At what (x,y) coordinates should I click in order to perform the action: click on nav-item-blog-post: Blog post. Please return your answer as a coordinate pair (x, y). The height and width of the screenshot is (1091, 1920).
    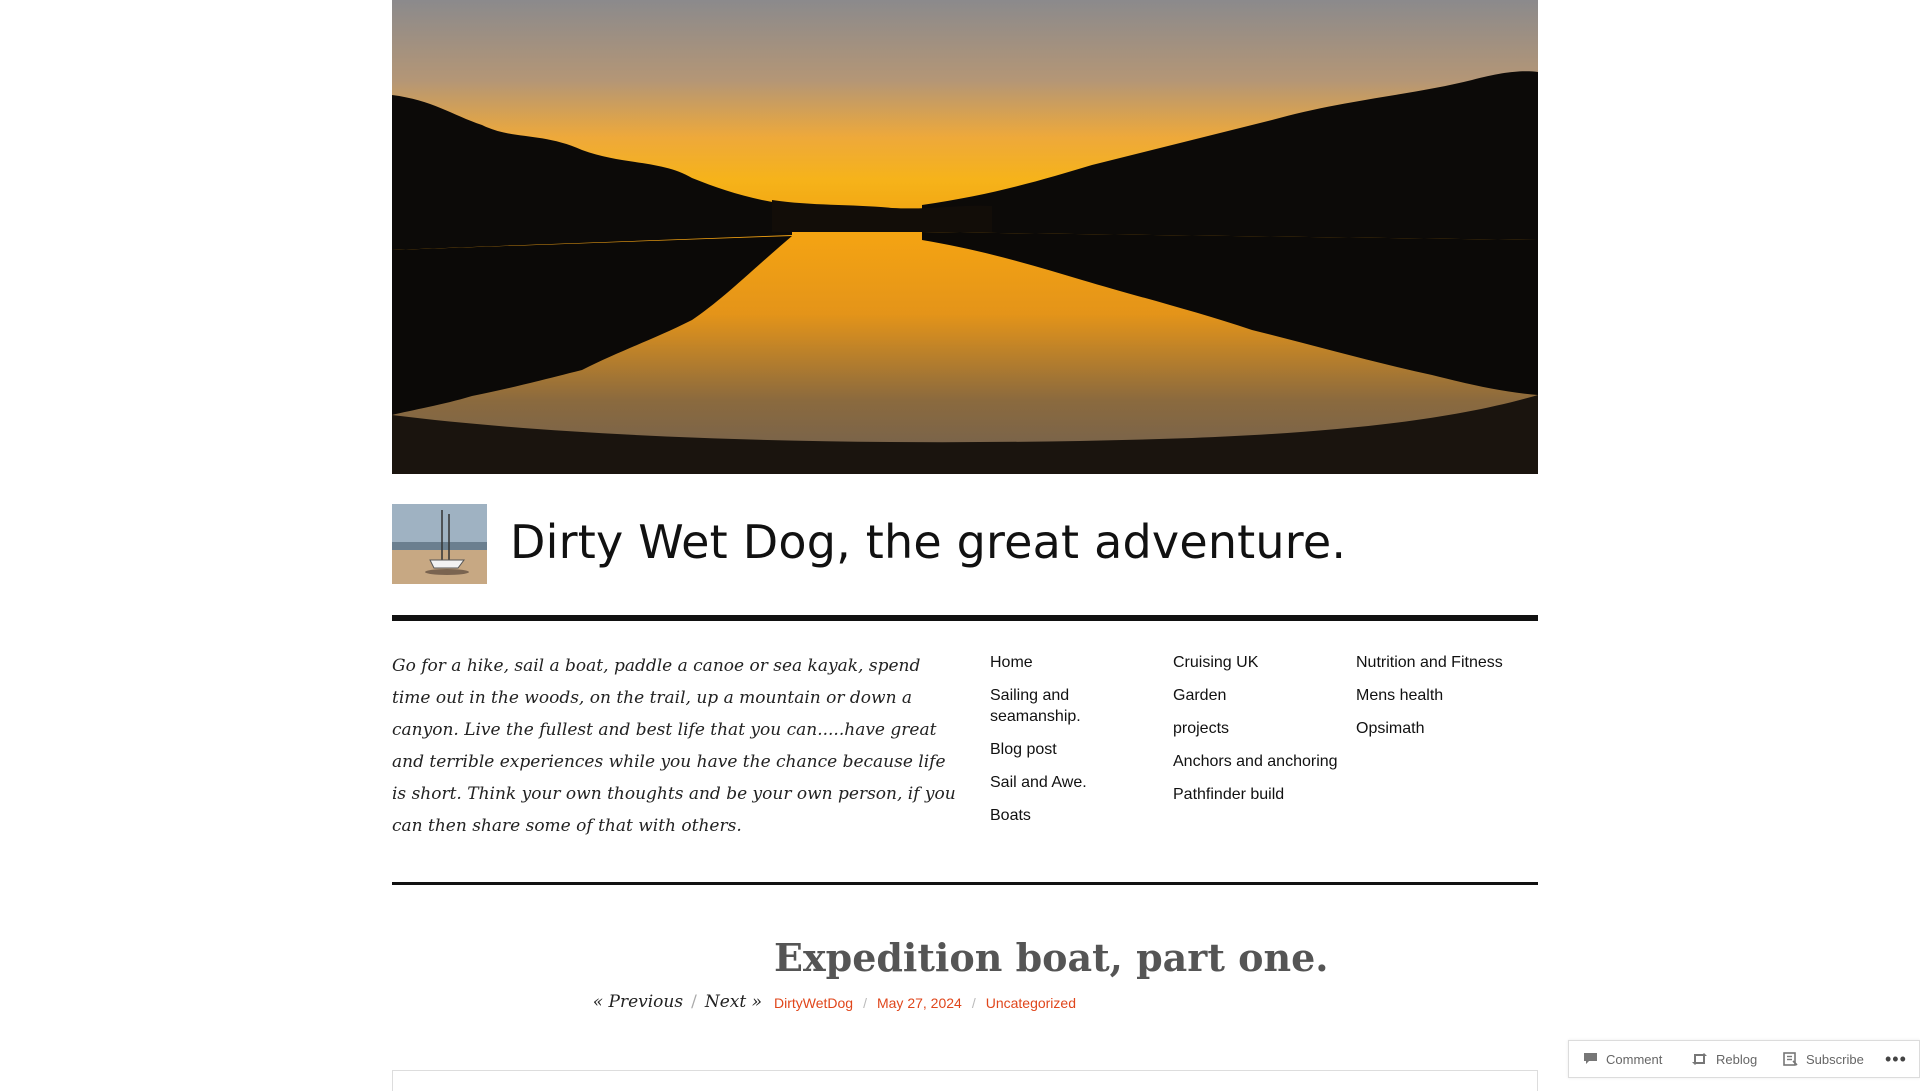
    Looking at the image, I should click on (1075, 749).